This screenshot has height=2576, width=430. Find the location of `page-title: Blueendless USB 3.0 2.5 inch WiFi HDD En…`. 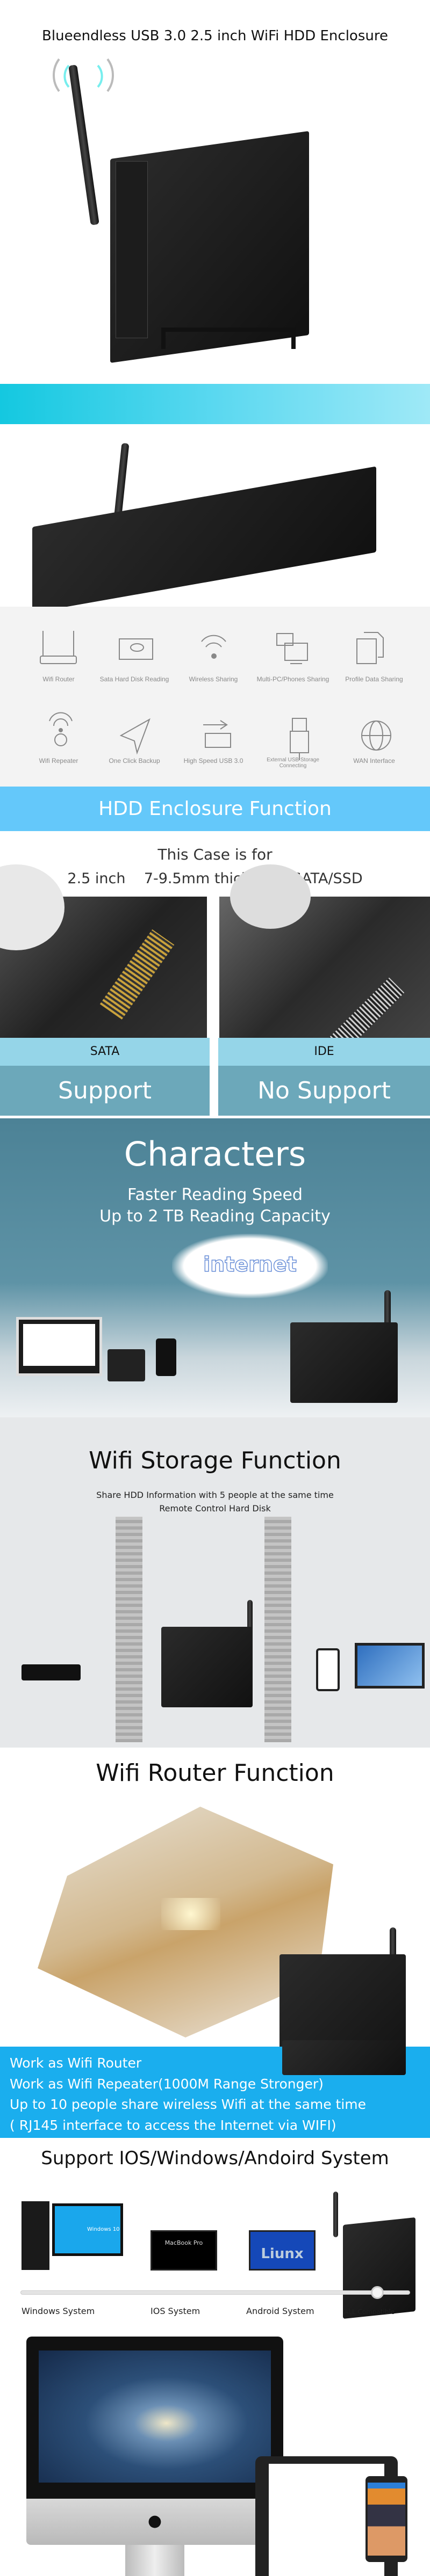

page-title: Blueendless USB 3.0 2.5 inch WiFi HDD En… is located at coordinates (215, 36).